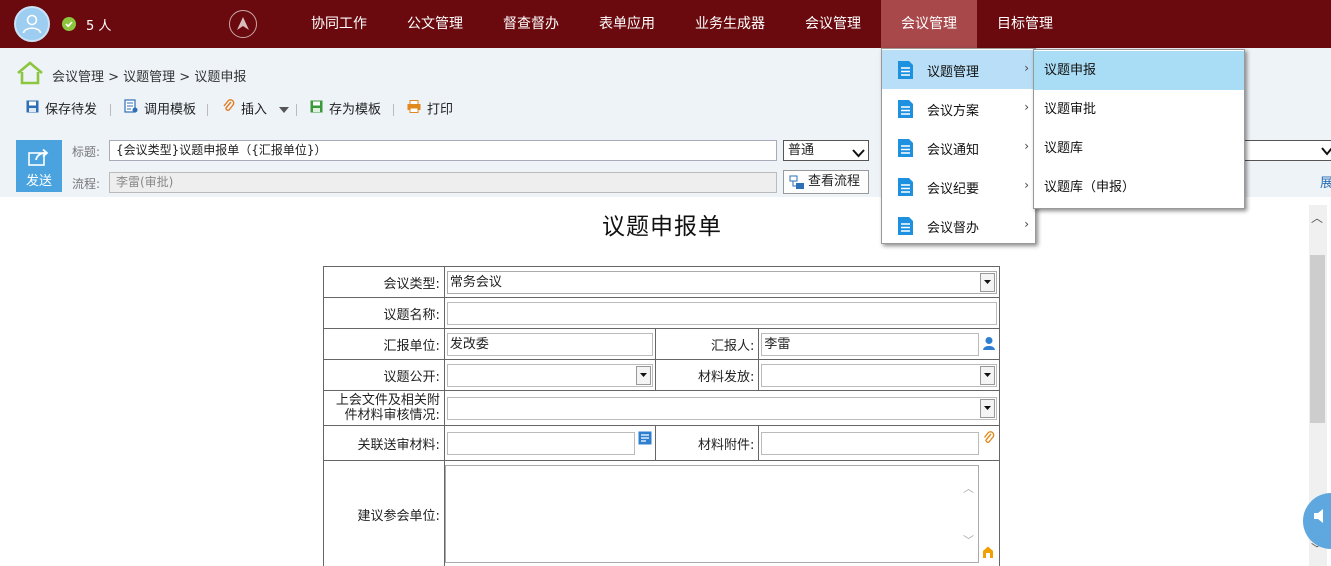 The width and height of the screenshot is (1331, 566). What do you see at coordinates (384, 375) in the screenshot?
I see `topic-public-label: 议题公开:` at bounding box center [384, 375].